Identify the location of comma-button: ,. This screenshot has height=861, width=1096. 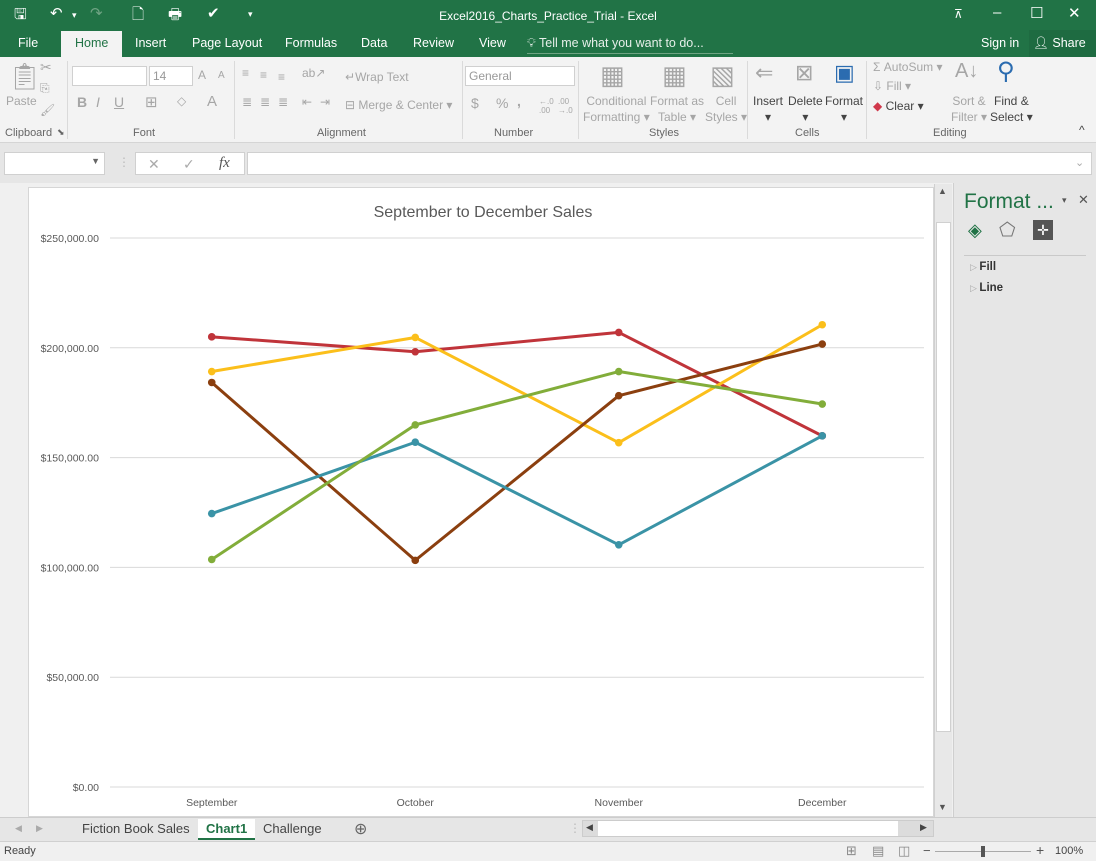
(519, 101).